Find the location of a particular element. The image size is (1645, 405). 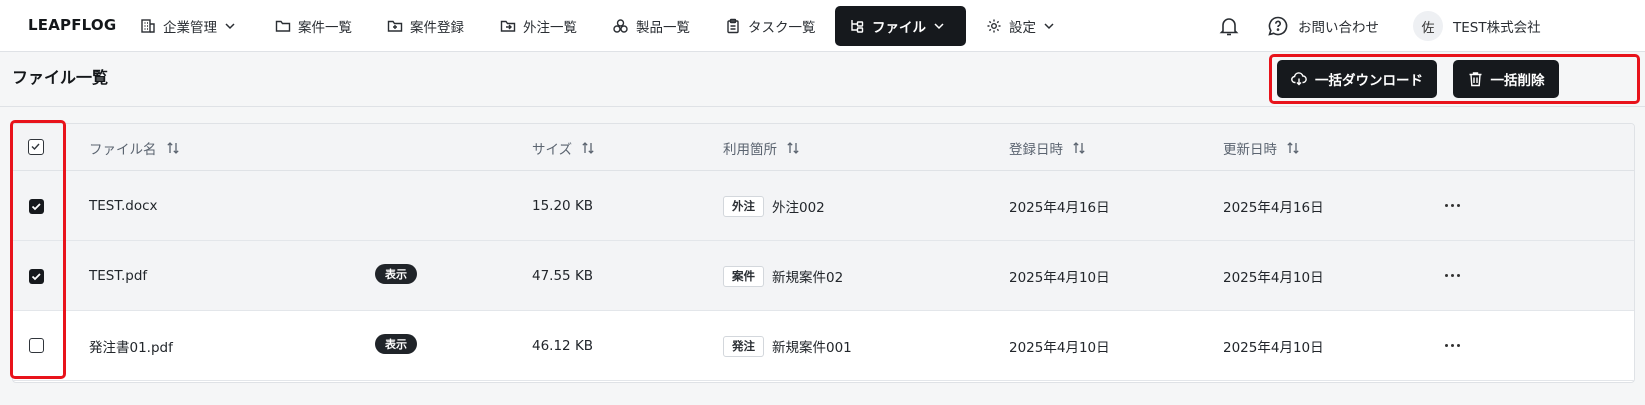

column-label: 更新日時 is located at coordinates (1250, 149).